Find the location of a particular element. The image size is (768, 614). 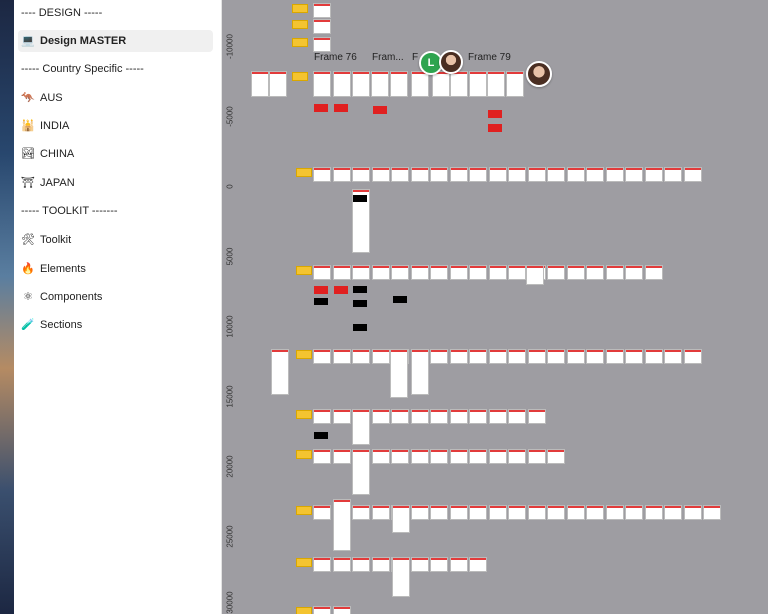

frame-title: Frame 76 is located at coordinates (335, 57).